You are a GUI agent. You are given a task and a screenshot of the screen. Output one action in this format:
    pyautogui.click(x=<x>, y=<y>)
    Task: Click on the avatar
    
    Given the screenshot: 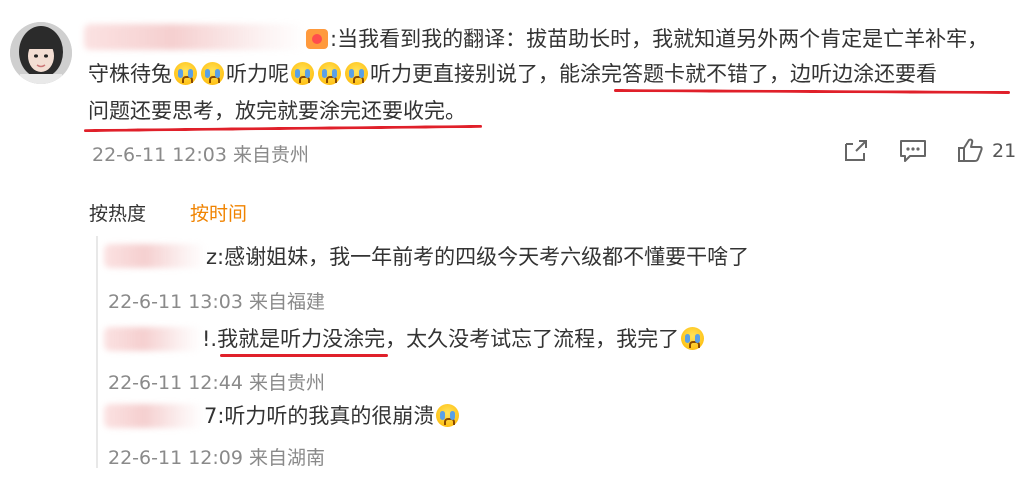 What is the action you would take?
    pyautogui.click(x=41, y=53)
    